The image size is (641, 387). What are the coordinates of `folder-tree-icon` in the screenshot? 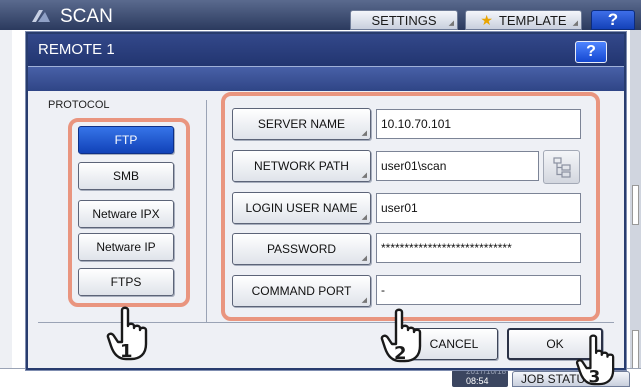 It's located at (561, 167).